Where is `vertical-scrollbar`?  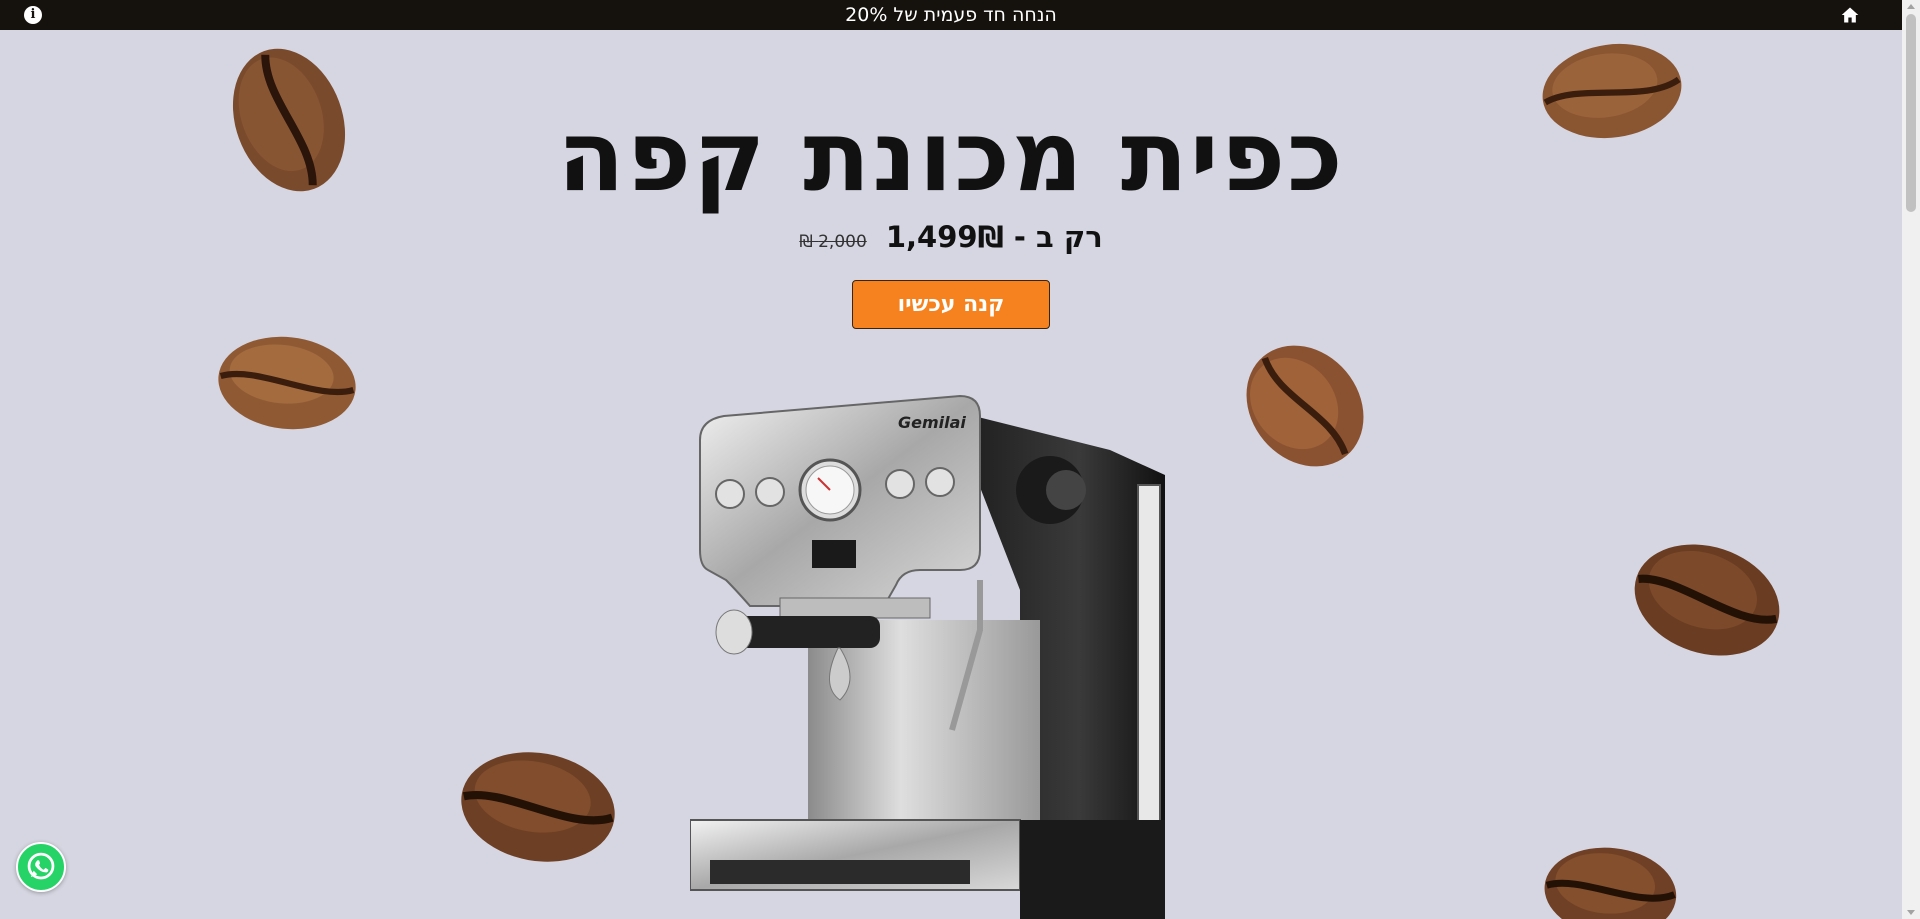
vertical-scrollbar is located at coordinates (1911, 459).